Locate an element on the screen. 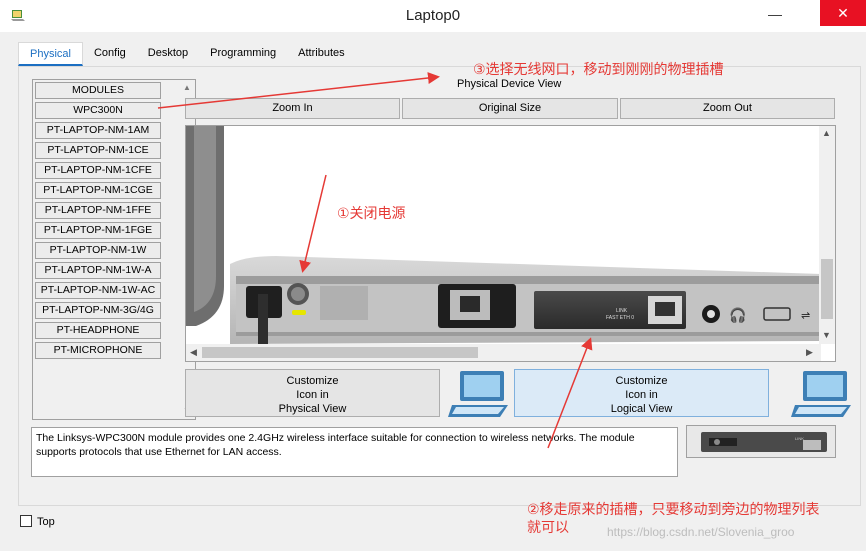  customize-logical-line1: Customize is located at coordinates (641, 381).